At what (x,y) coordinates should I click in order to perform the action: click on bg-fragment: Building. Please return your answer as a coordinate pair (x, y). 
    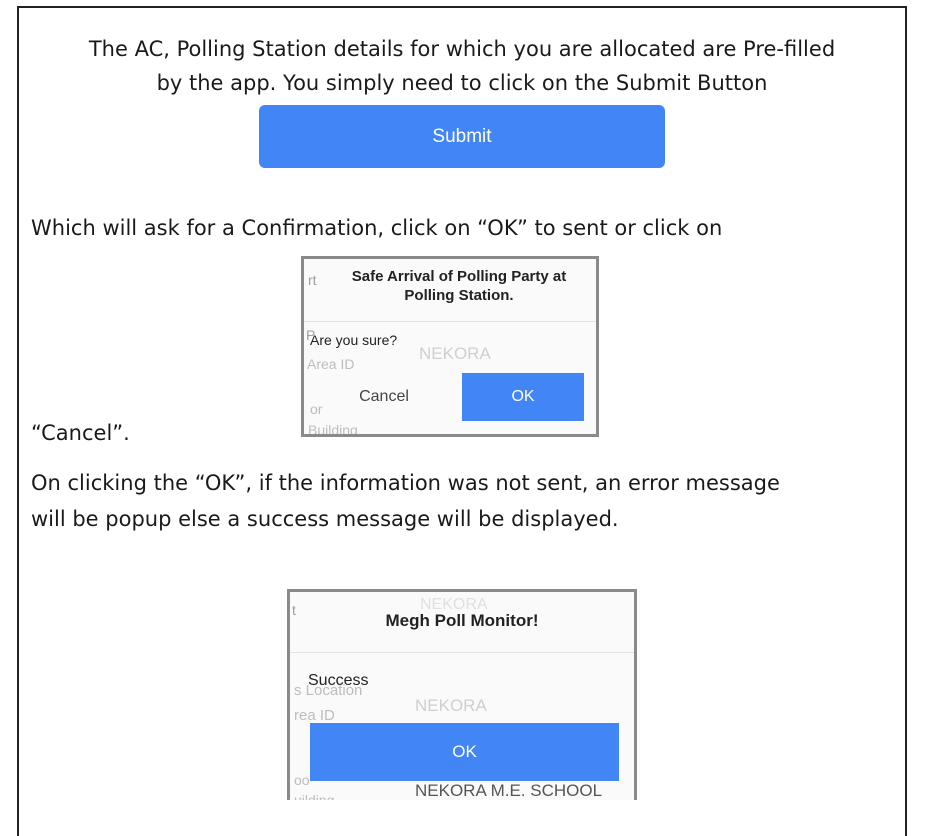
    Looking at the image, I should click on (333, 429).